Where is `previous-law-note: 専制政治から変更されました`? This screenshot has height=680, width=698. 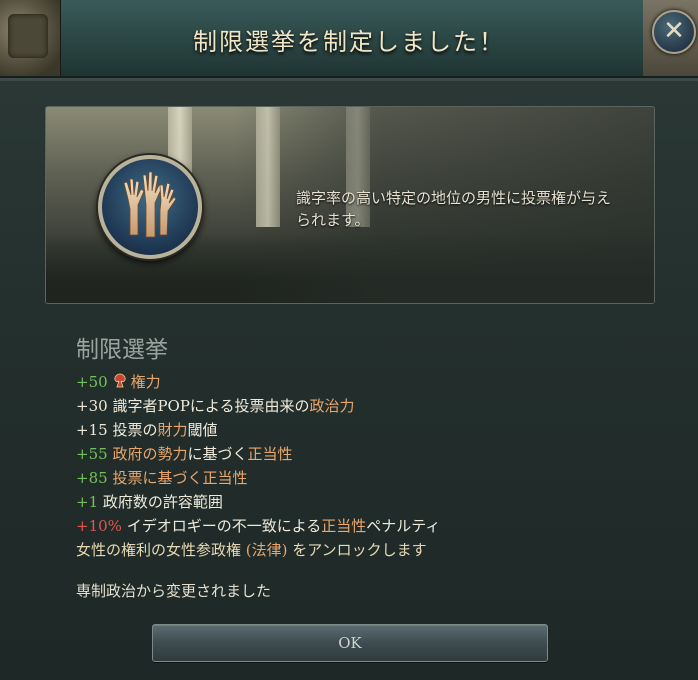 previous-law-note: 専制政治から変更されました is located at coordinates (174, 591).